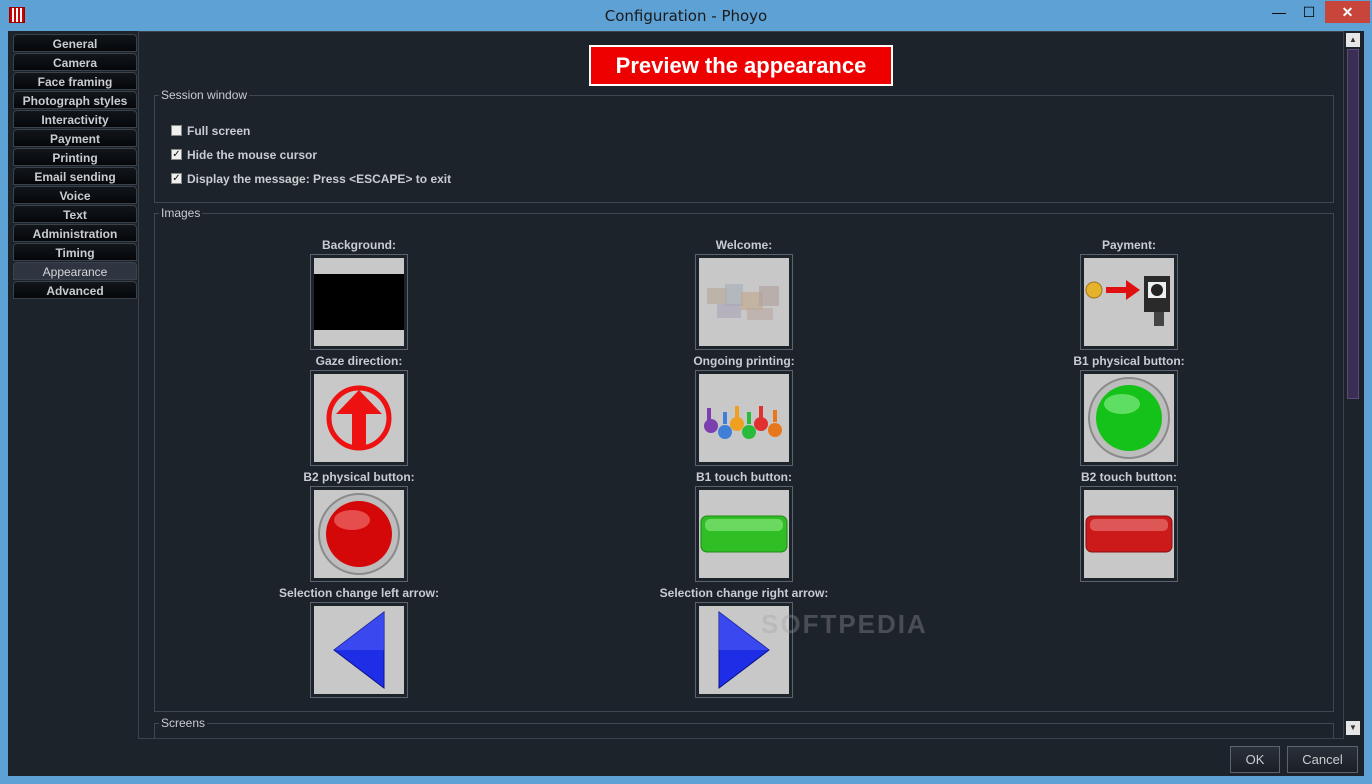 Image resolution: width=1372 pixels, height=784 pixels. I want to click on gaze-direction-image-button, so click(359, 418).